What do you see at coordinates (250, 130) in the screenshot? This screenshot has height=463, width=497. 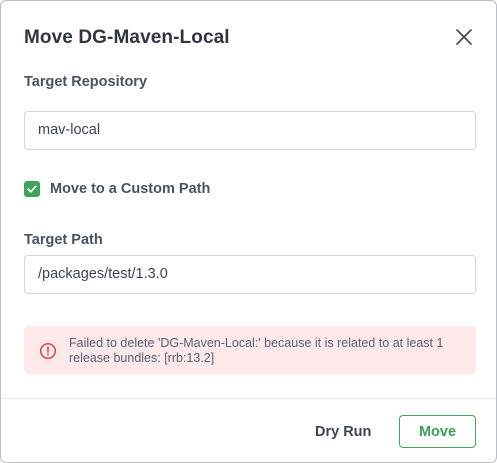 I see `target-repository-input: mav-local` at bounding box center [250, 130].